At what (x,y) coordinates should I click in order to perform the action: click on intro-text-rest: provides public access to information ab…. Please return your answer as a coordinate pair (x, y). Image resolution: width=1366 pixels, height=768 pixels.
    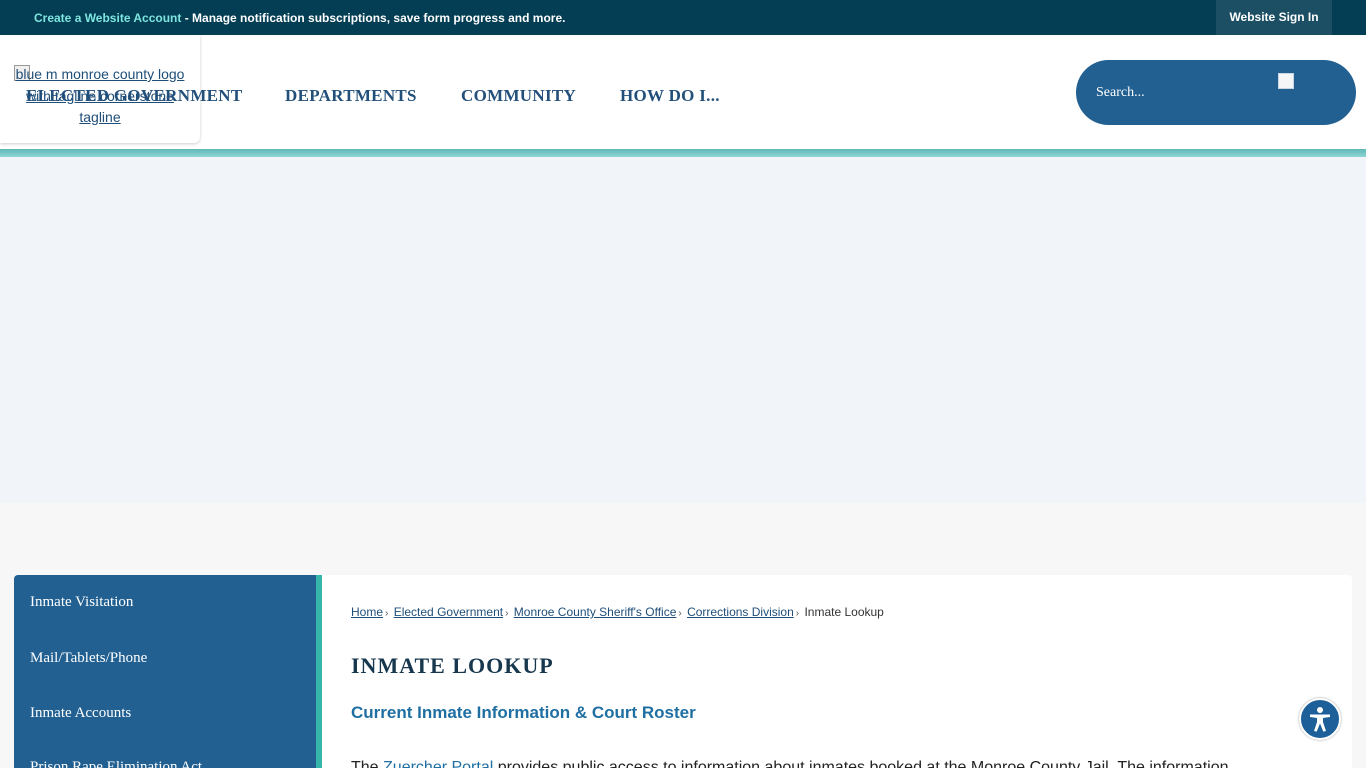
    Looking at the image, I should click on (861, 763).